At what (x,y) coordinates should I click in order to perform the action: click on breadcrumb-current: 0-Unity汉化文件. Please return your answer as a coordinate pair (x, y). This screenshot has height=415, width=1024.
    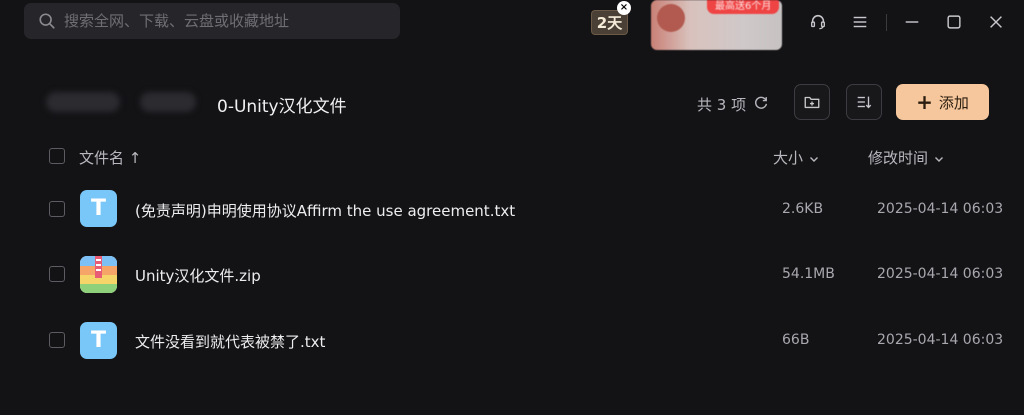
    Looking at the image, I should click on (282, 107).